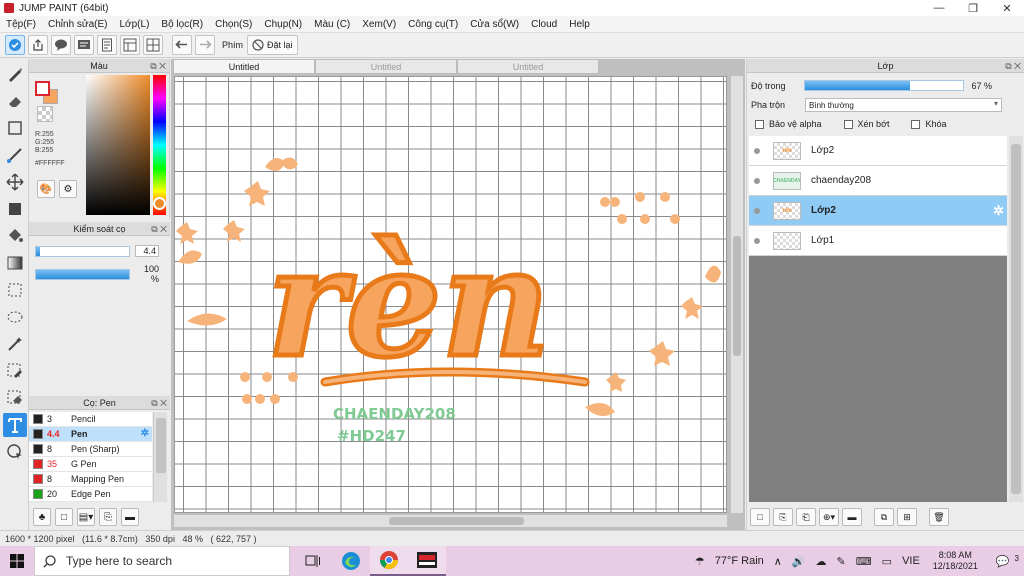  What do you see at coordinates (15, 263) in the screenshot?
I see `gradient-tool` at bounding box center [15, 263].